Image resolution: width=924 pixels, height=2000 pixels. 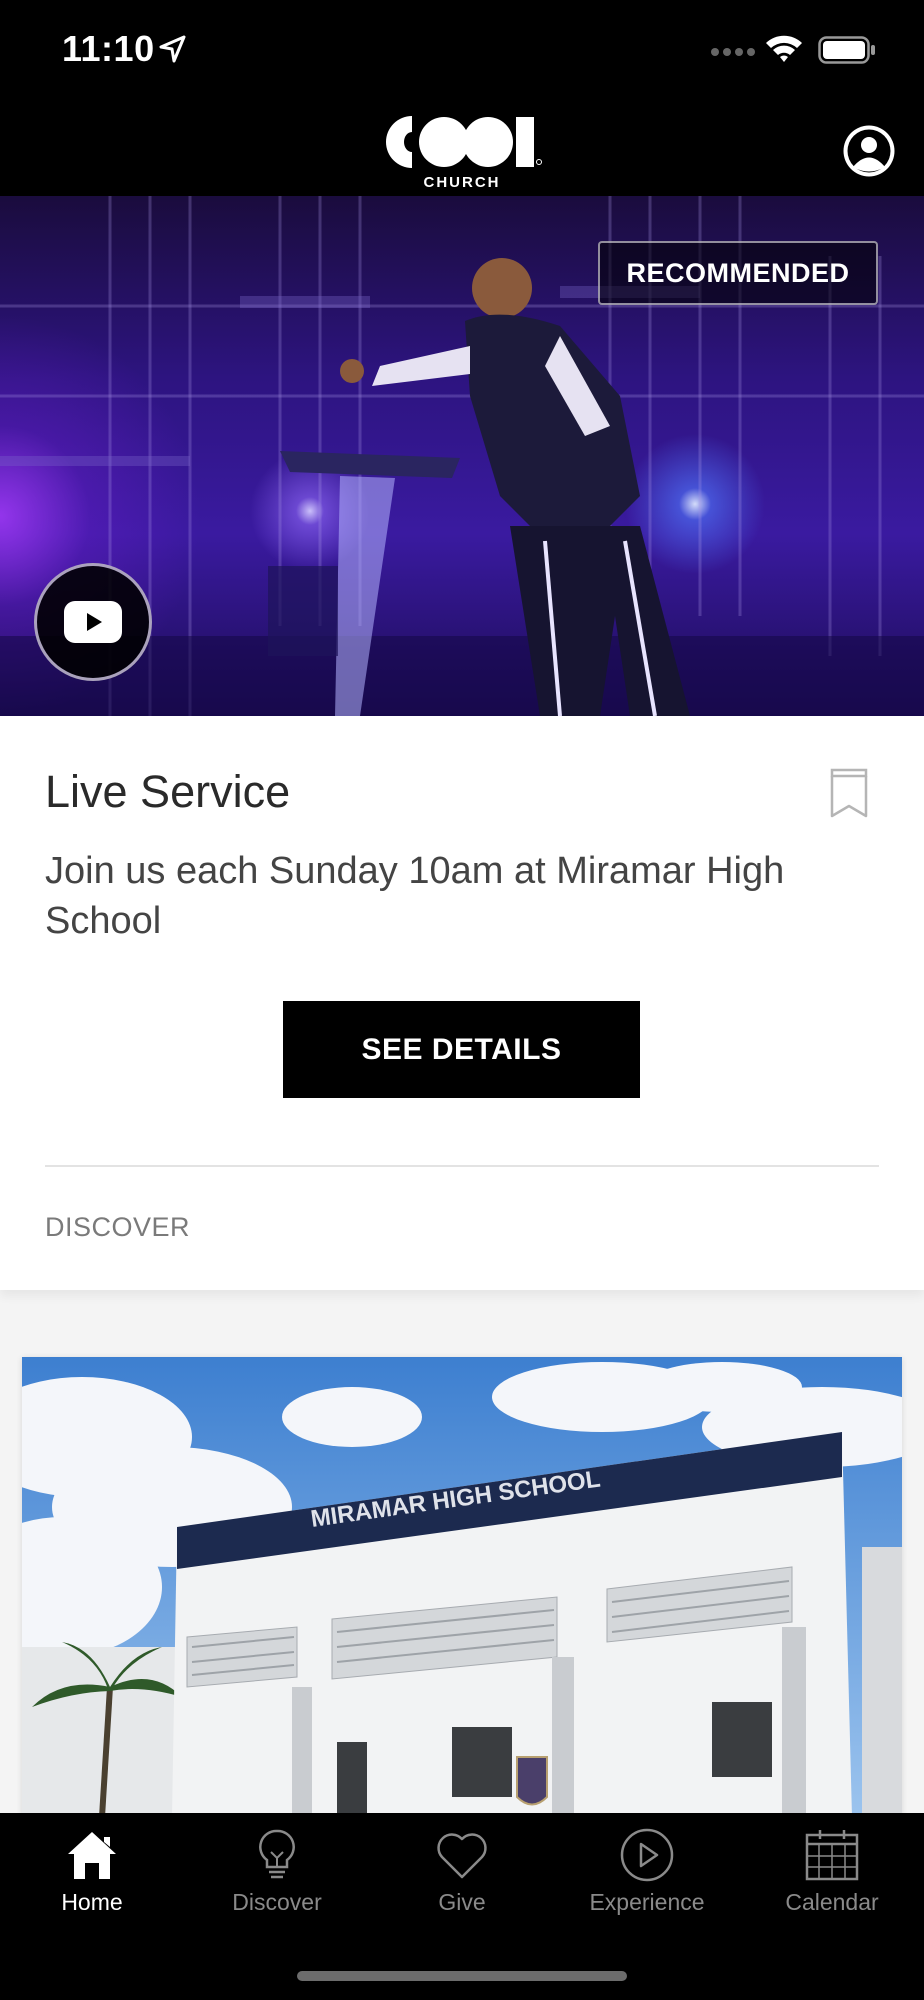 What do you see at coordinates (462, 50) in the screenshot?
I see `status-bar: 11:10` at bounding box center [462, 50].